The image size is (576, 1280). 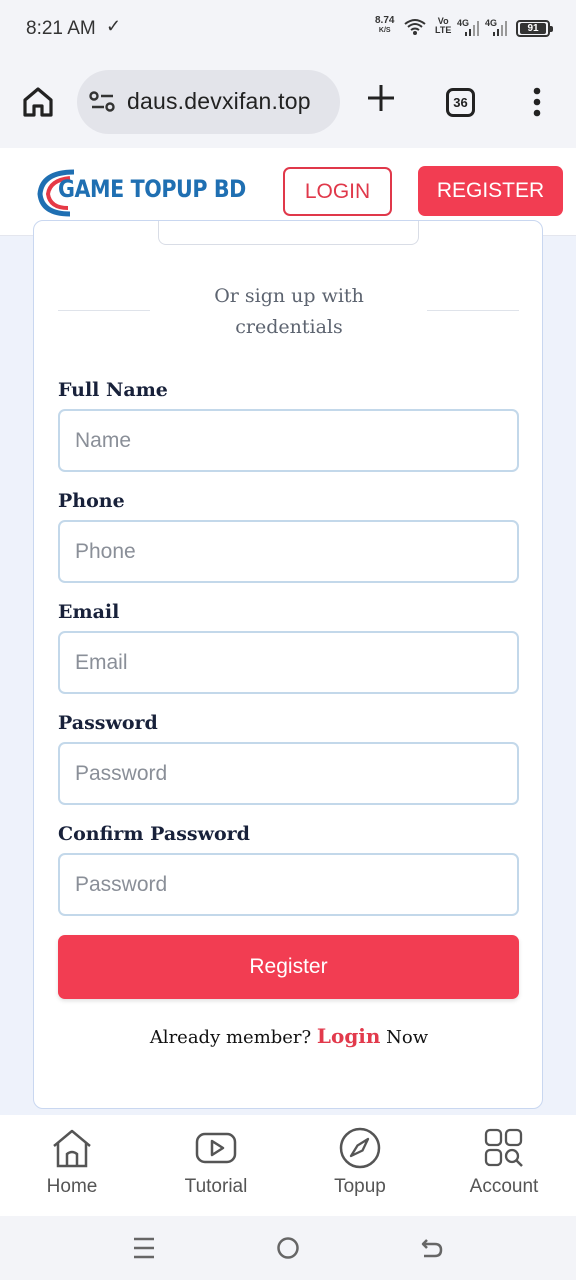 I want to click on nav-account: Account, so click(x=504, y=1165).